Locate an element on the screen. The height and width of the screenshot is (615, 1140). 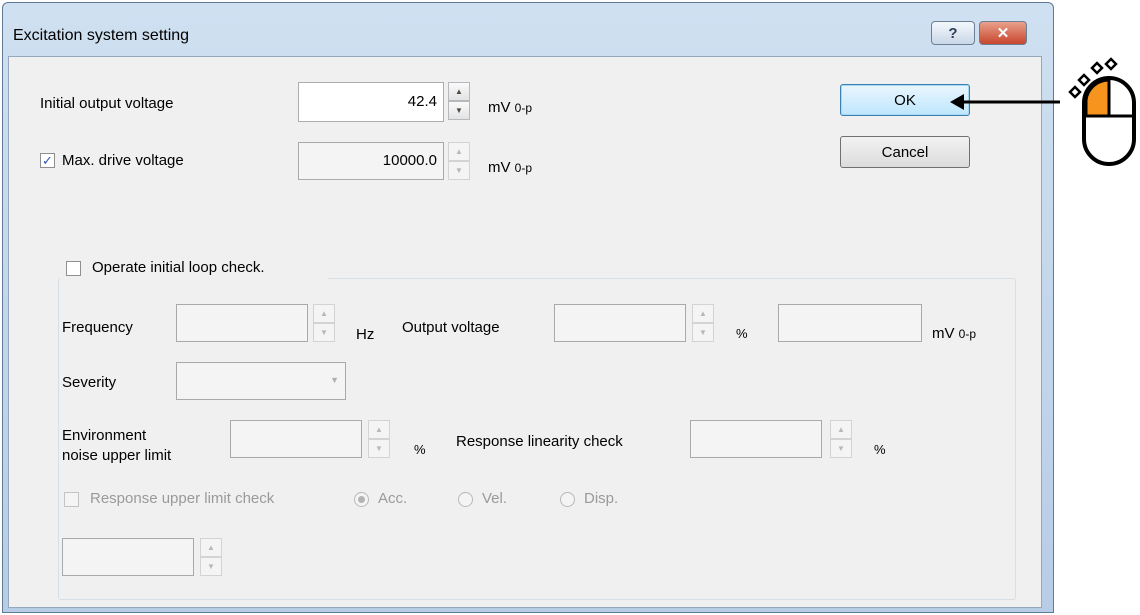
response-linearity-input is located at coordinates (756, 439).